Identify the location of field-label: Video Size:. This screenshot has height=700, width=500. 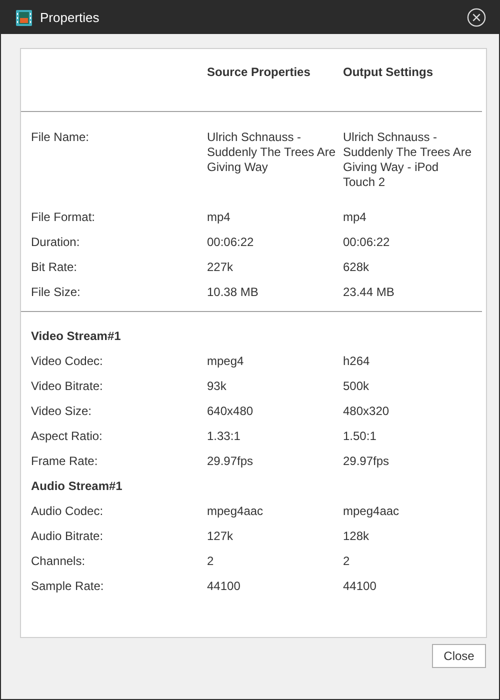
(61, 411).